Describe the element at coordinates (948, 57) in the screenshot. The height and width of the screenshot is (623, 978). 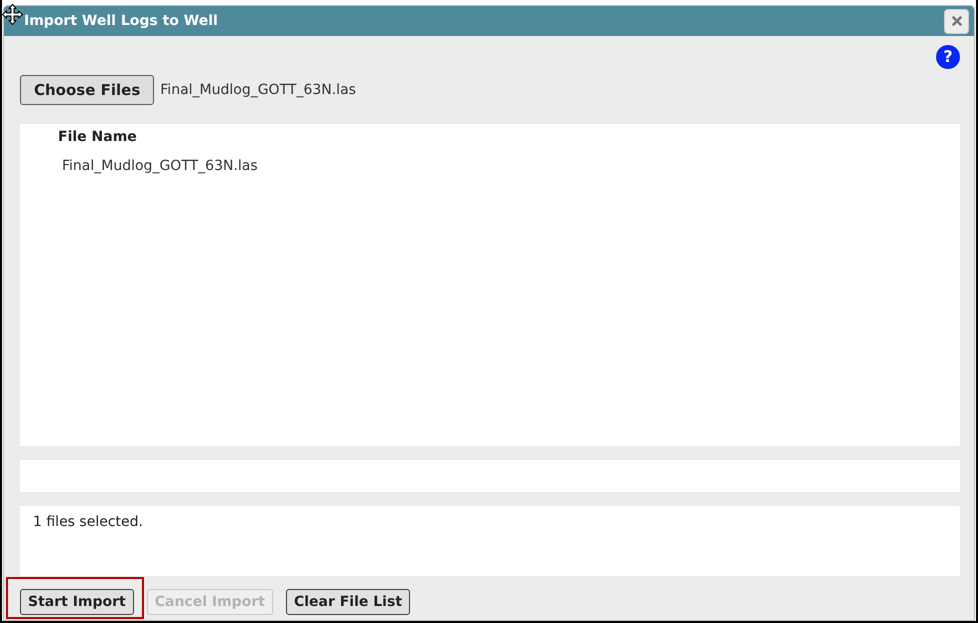
I see `help-button: ?` at that location.